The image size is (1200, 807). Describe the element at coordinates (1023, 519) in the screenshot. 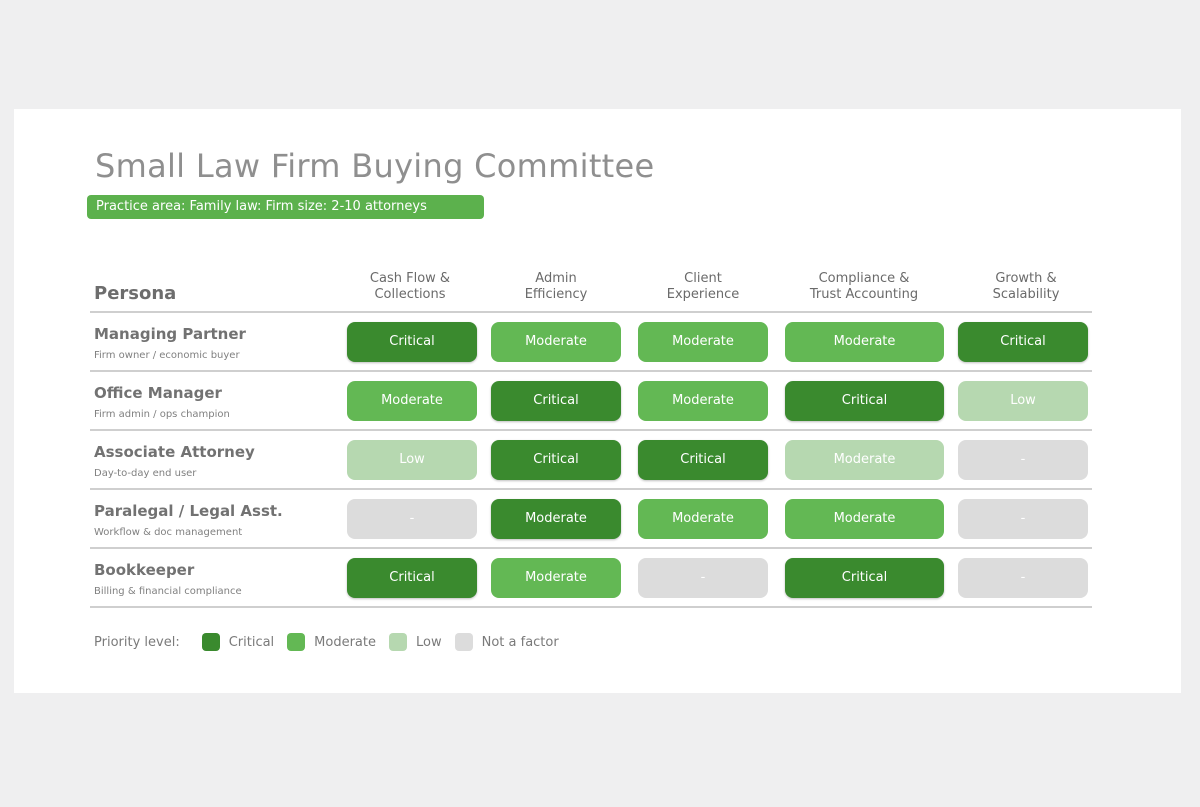

I see `priority-cell-paralegal-legal-asst-4: -` at that location.